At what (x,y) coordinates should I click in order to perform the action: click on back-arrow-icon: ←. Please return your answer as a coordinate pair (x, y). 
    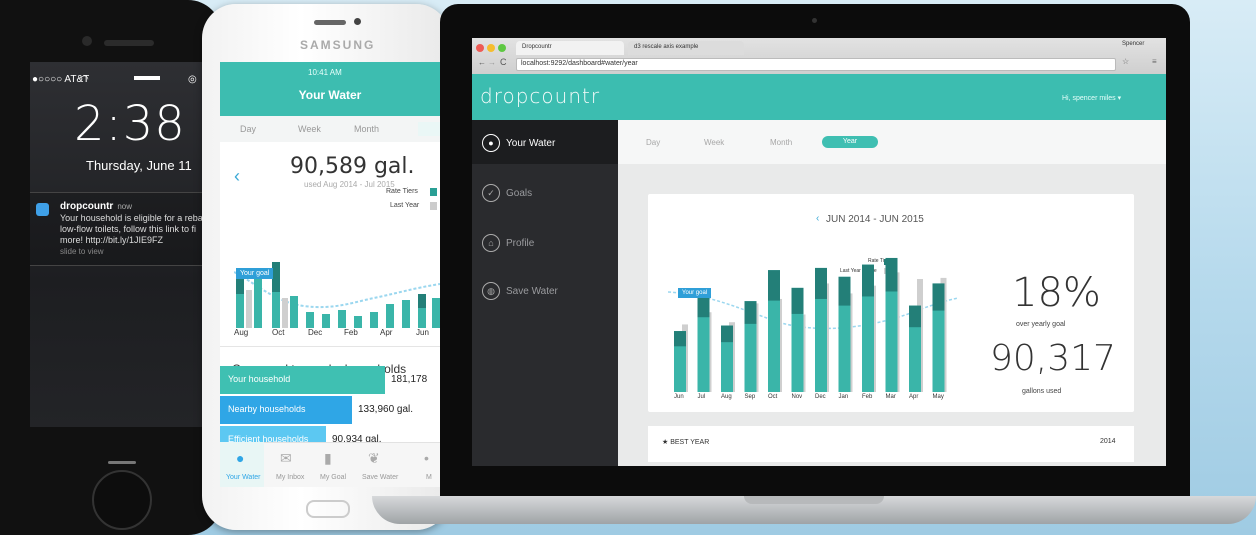
    Looking at the image, I should click on (482, 62).